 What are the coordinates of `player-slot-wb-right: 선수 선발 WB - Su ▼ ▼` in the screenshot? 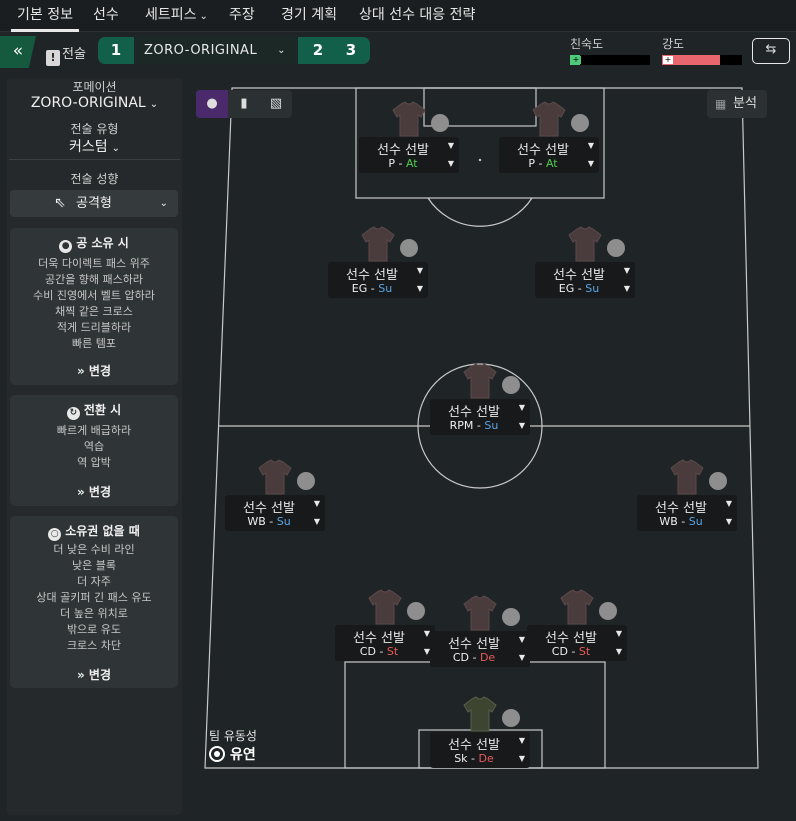 It's located at (687, 495).